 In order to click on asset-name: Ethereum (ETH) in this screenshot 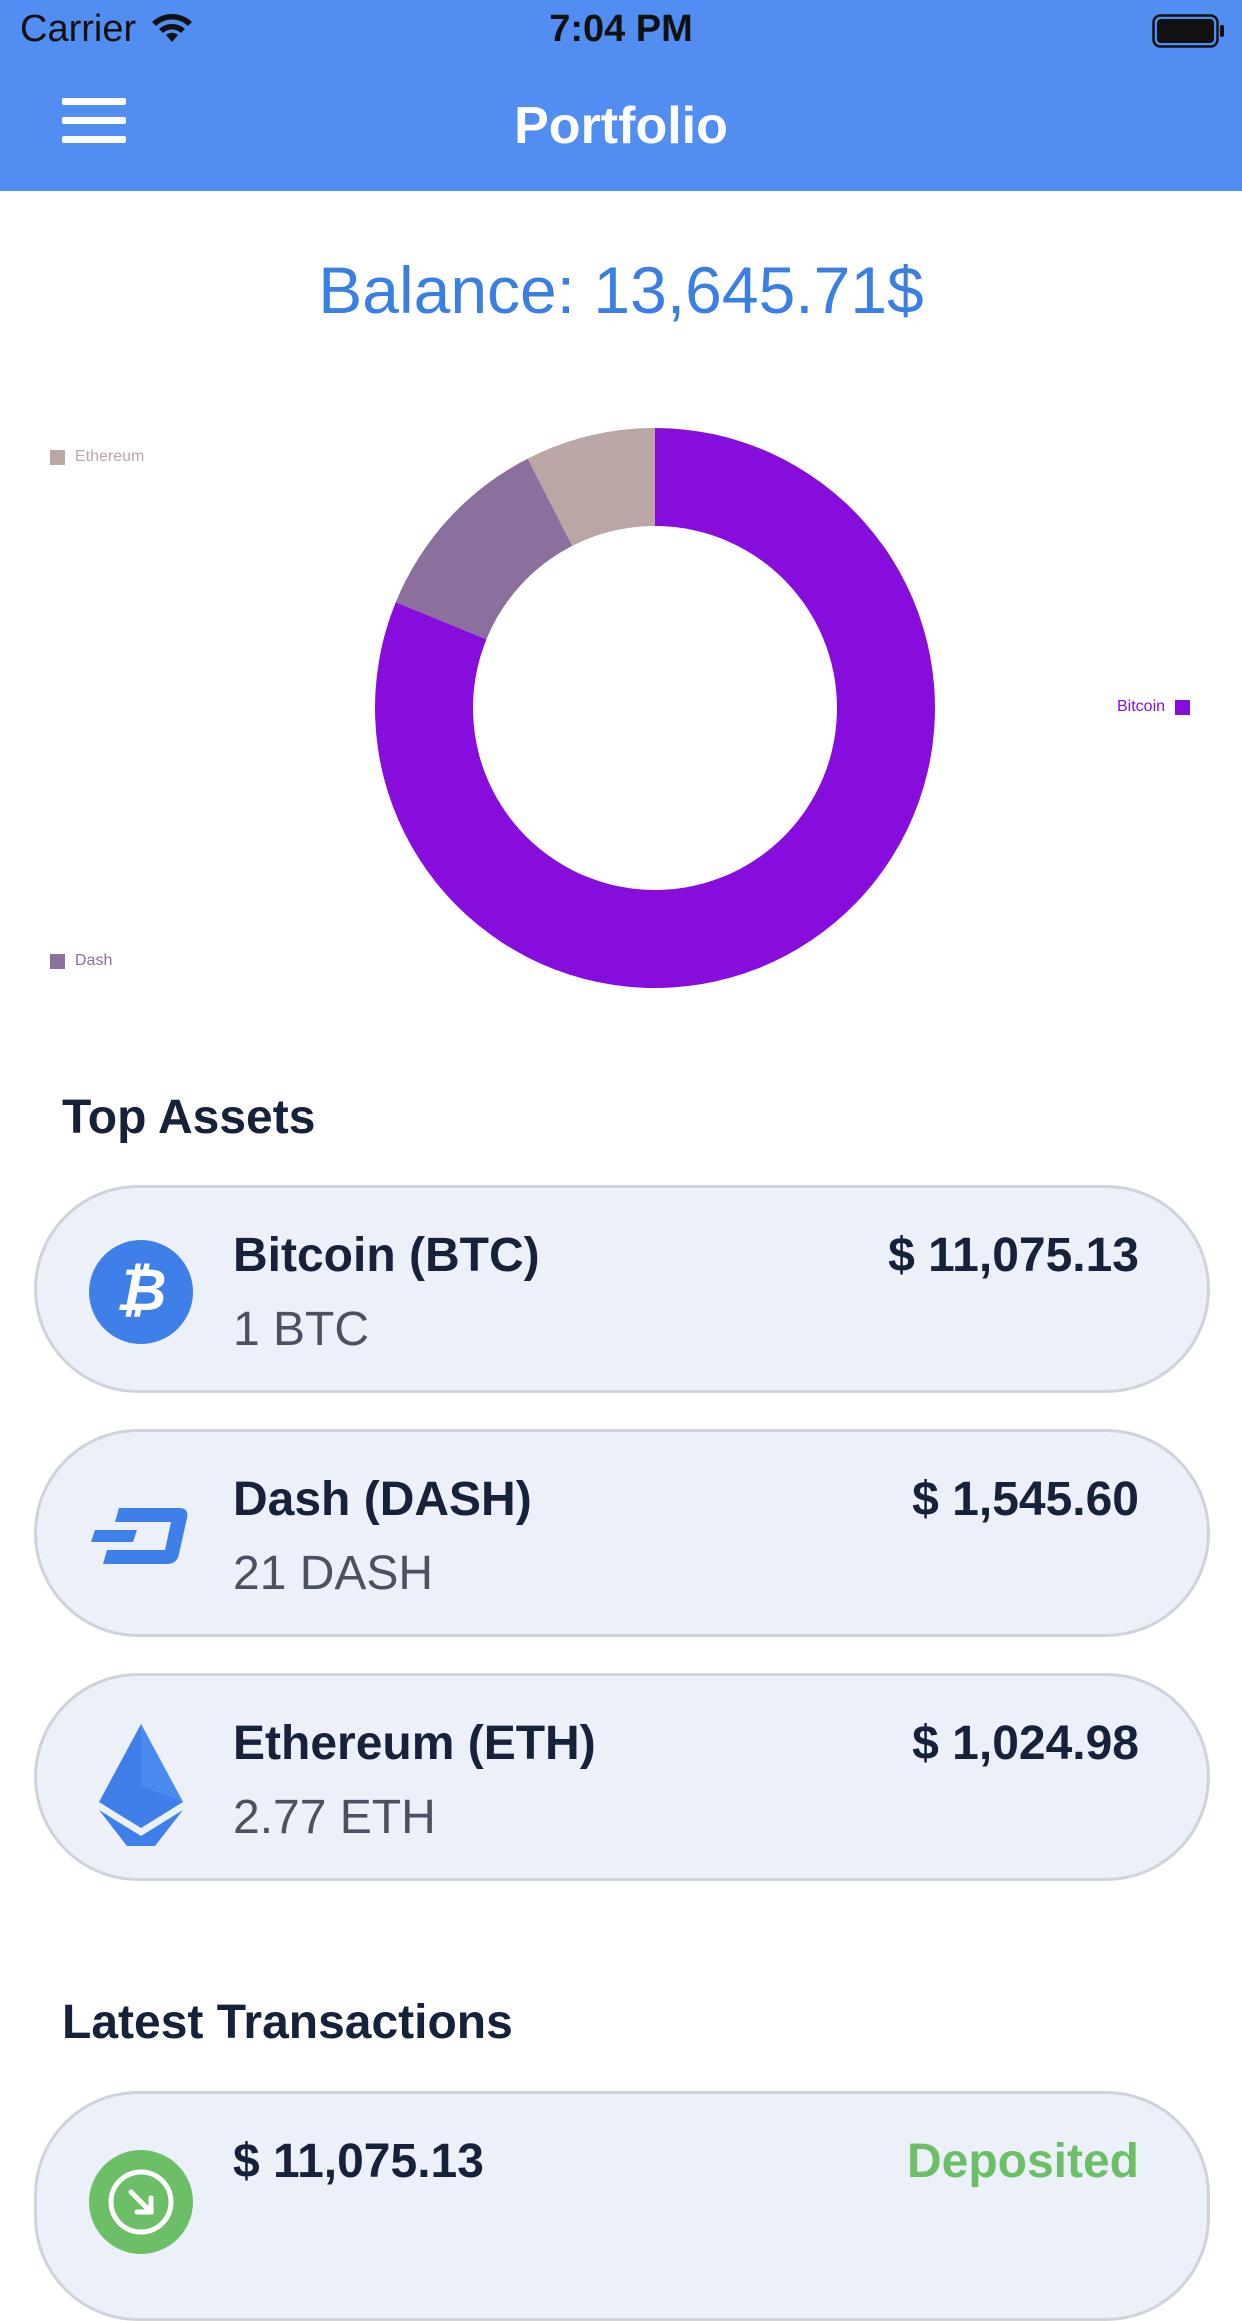, I will do `click(414, 1743)`.